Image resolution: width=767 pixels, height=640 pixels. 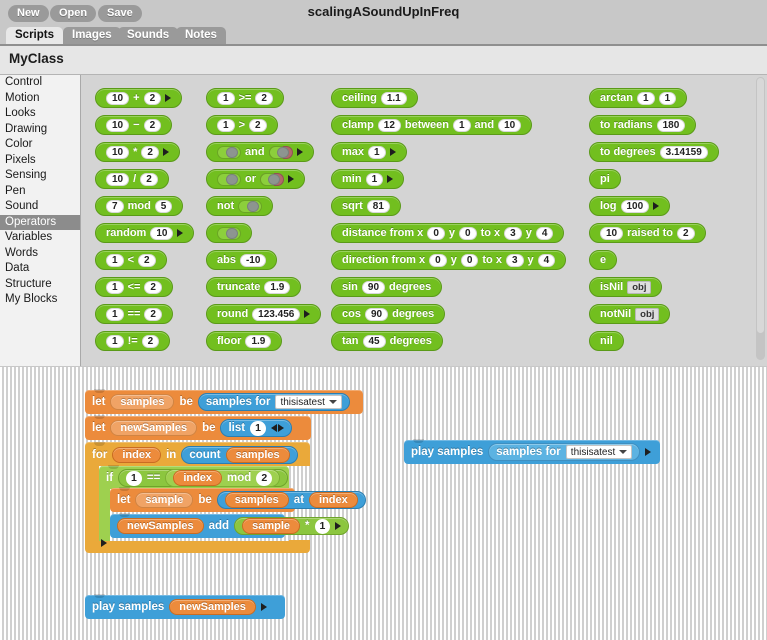 I want to click on sound-dropdown: thisisatest, so click(x=308, y=402).